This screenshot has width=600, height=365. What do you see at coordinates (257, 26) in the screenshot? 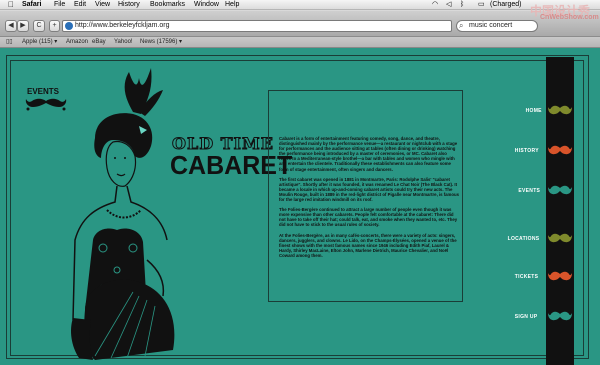
I see `address-bar: http://www.berkeleyfcklj​am.org` at bounding box center [257, 26].